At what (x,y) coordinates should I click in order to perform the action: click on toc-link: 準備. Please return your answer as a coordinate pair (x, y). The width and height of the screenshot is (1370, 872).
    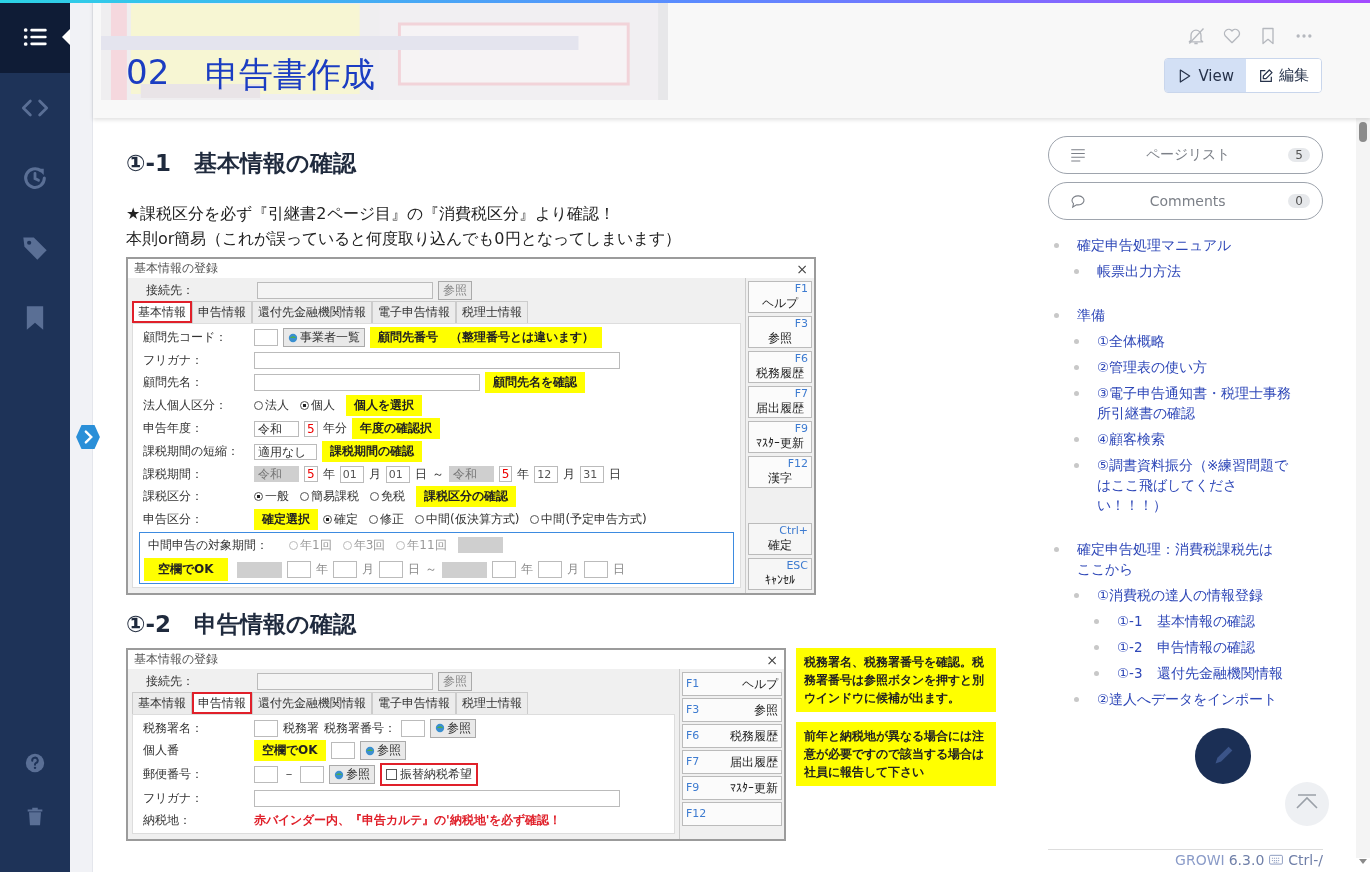
    Looking at the image, I should click on (1179, 315).